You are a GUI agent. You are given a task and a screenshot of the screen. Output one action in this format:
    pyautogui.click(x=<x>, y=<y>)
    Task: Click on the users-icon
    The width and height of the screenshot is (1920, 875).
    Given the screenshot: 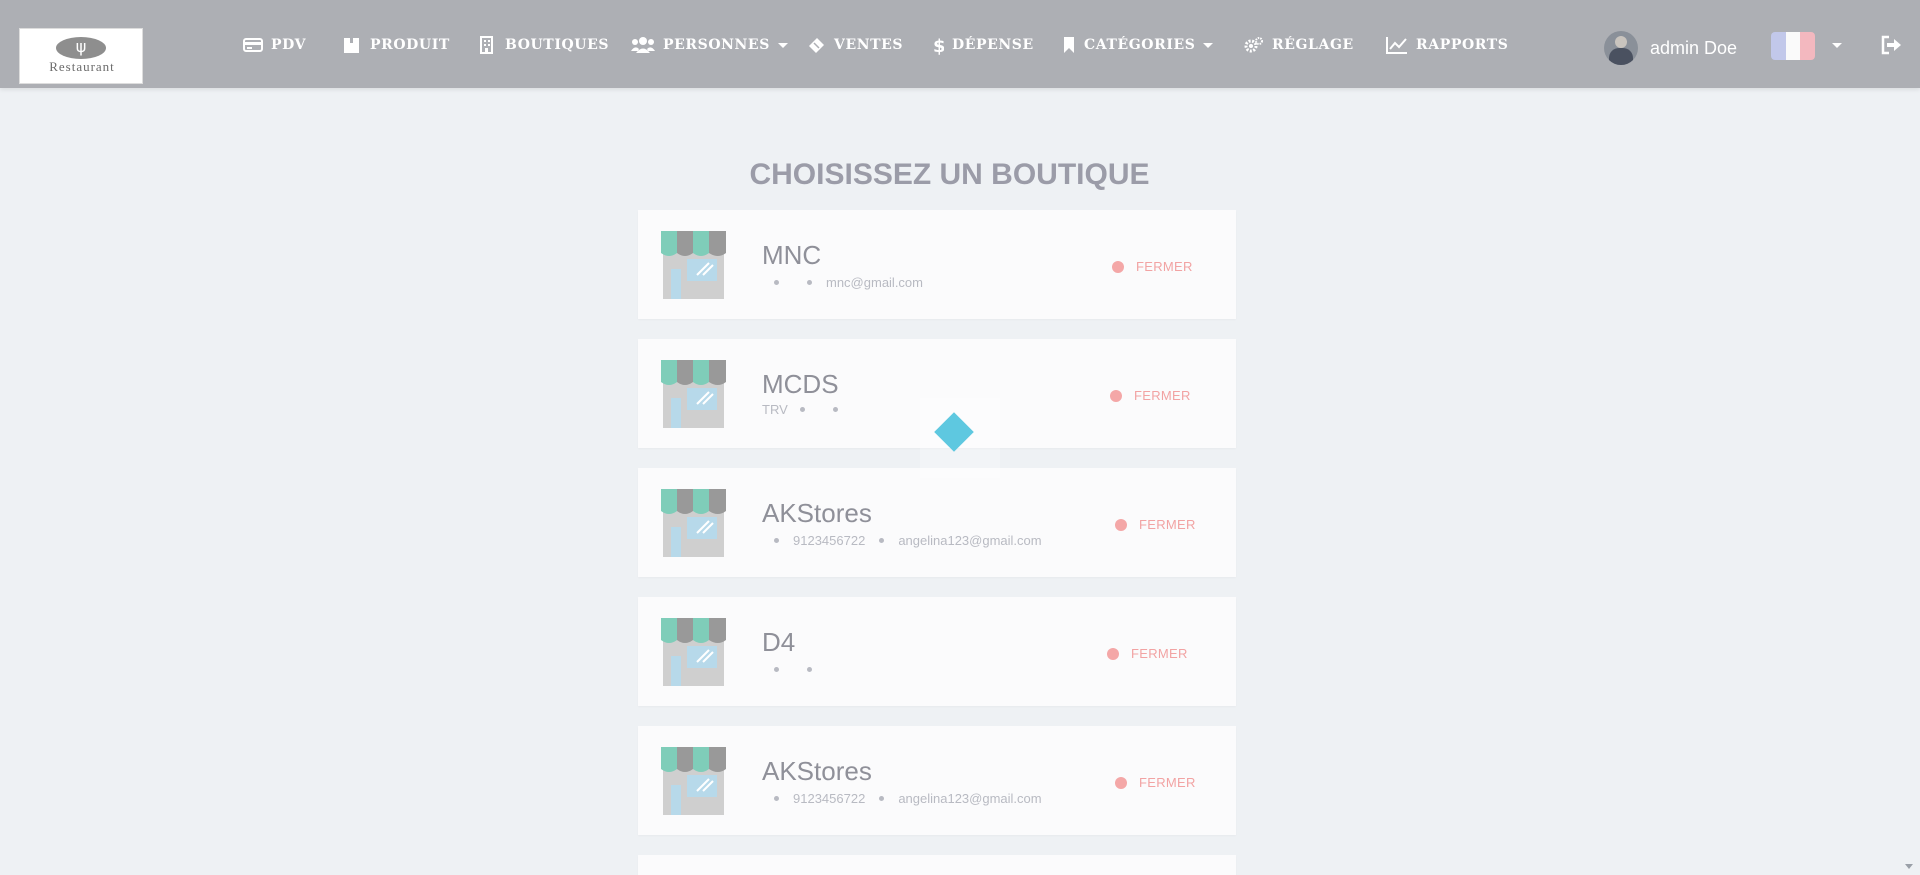 What is the action you would take?
    pyautogui.click(x=643, y=45)
    